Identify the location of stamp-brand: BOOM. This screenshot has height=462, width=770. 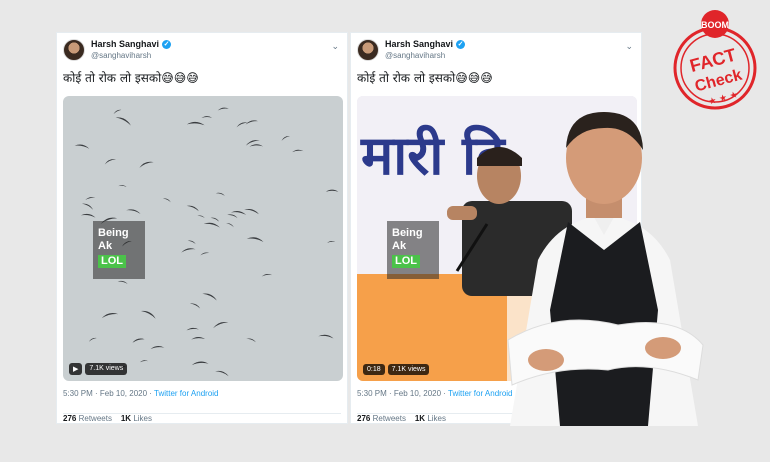
(715, 25).